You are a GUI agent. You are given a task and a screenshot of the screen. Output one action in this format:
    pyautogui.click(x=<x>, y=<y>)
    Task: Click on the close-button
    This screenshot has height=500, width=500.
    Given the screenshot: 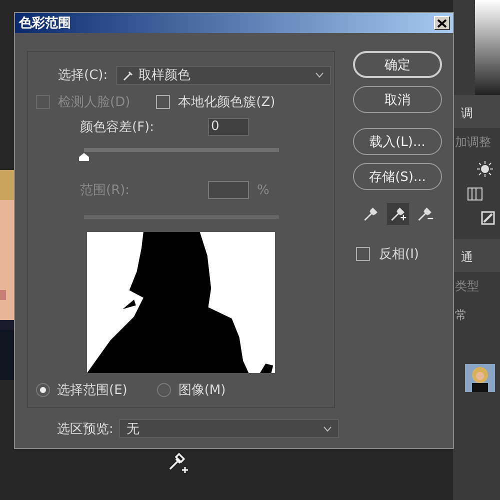 What is the action you would take?
    pyautogui.click(x=442, y=23)
    